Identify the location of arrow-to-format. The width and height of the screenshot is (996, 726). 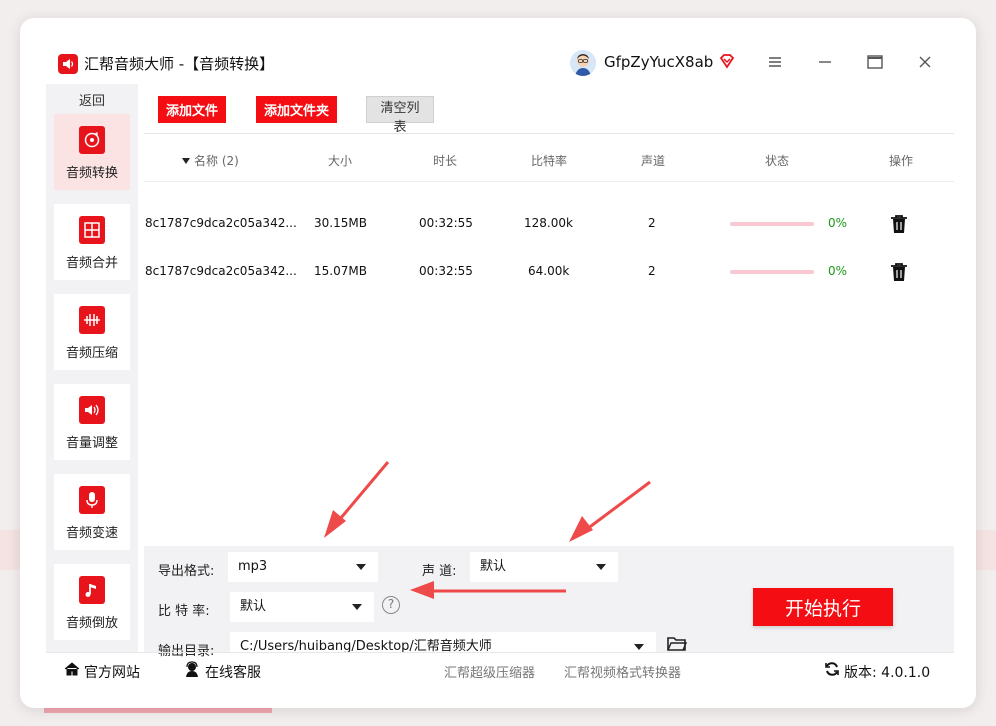
(357, 499).